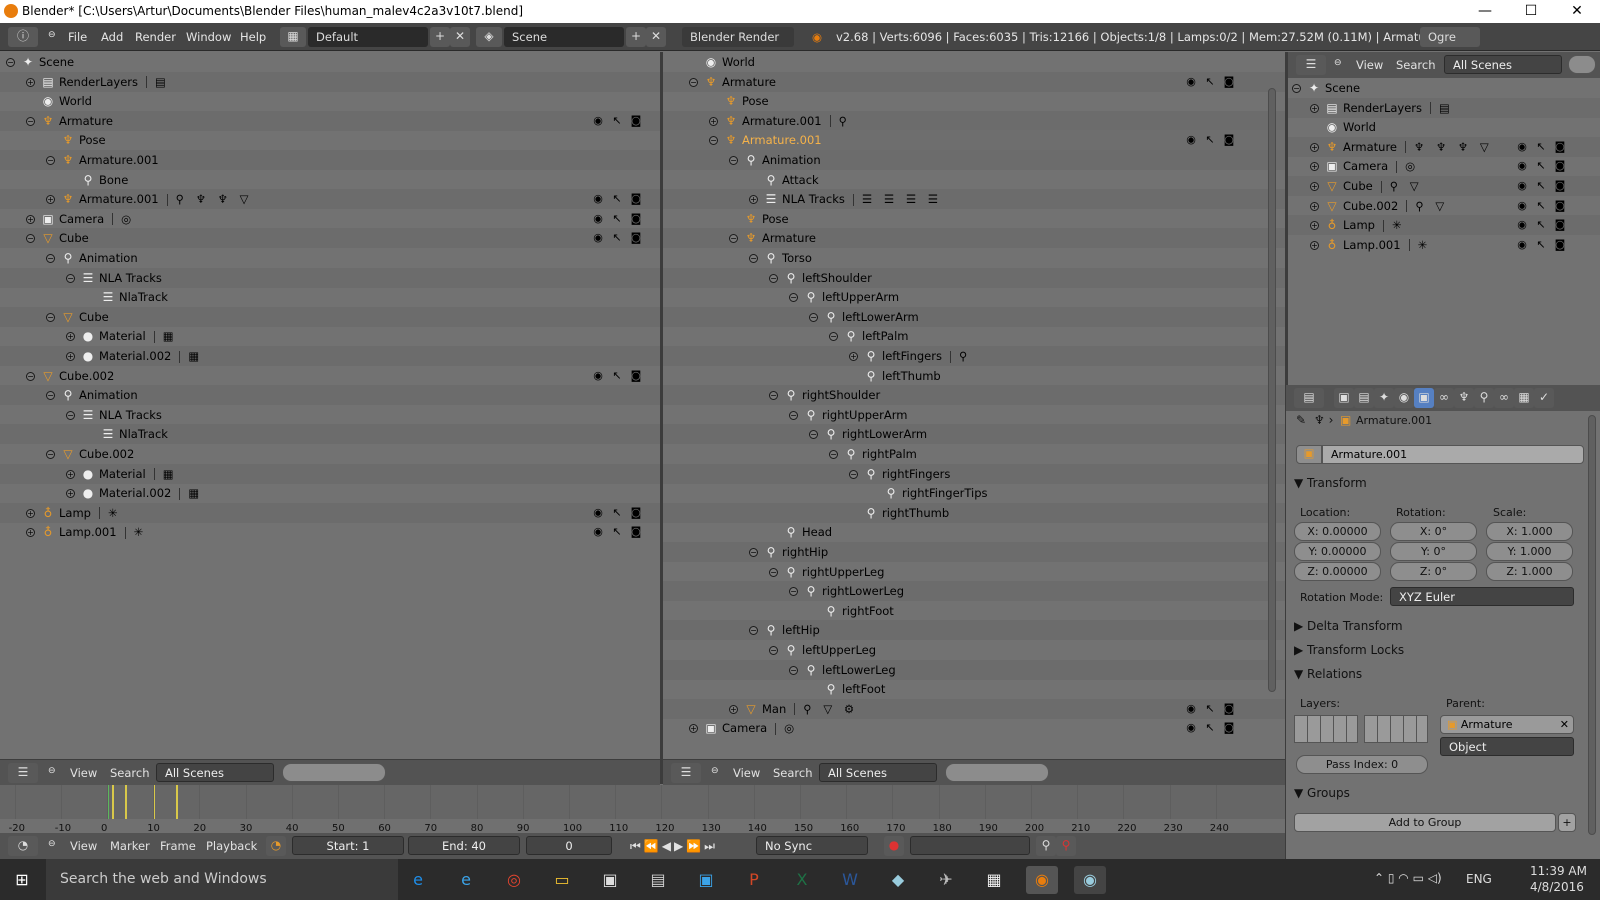 The height and width of the screenshot is (900, 1600). What do you see at coordinates (974, 258) in the screenshot?
I see `outliner-row: − ⚲ Torso` at bounding box center [974, 258].